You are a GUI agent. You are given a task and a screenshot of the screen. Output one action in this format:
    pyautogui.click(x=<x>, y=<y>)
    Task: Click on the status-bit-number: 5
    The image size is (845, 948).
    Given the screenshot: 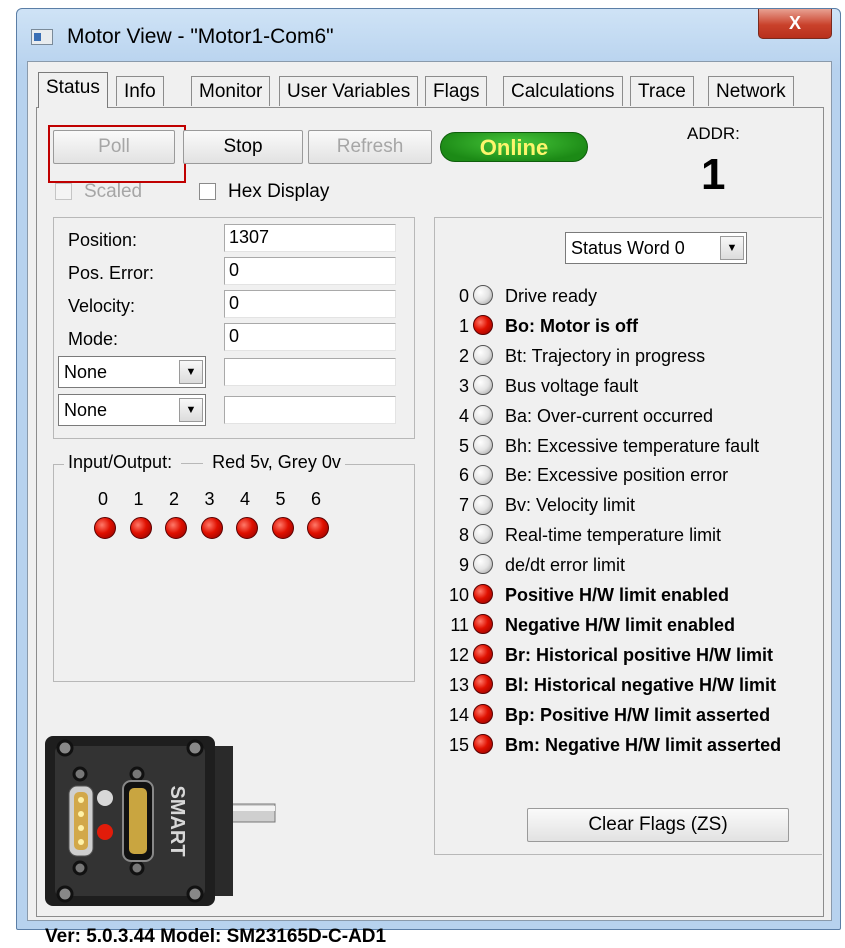 What is the action you would take?
    pyautogui.click(x=463, y=445)
    